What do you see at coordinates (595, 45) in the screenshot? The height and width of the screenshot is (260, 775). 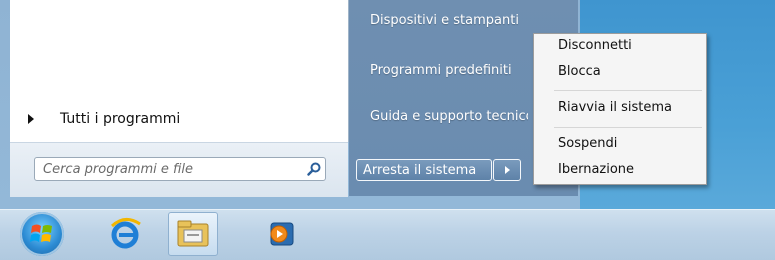 I see `menu-item-disconnect: Disconnetti` at bounding box center [595, 45].